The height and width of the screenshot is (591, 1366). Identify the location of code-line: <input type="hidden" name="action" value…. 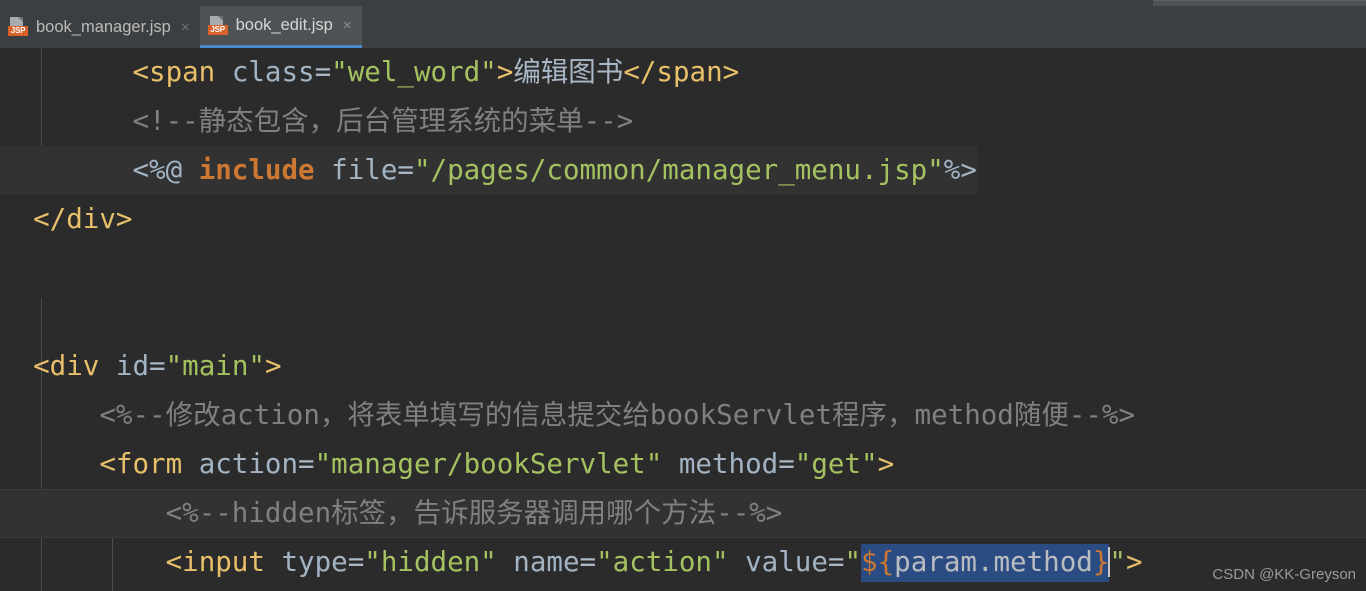
(683, 562).